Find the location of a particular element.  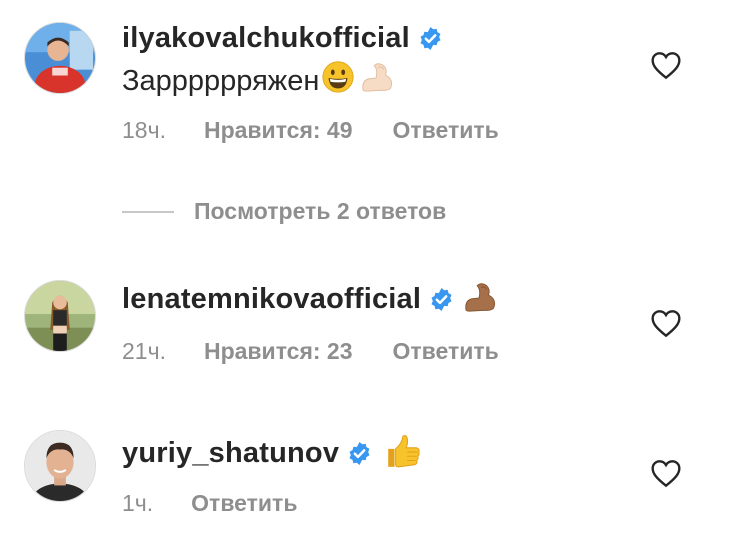

comment-timestamp: 1ч. is located at coordinates (138, 503).